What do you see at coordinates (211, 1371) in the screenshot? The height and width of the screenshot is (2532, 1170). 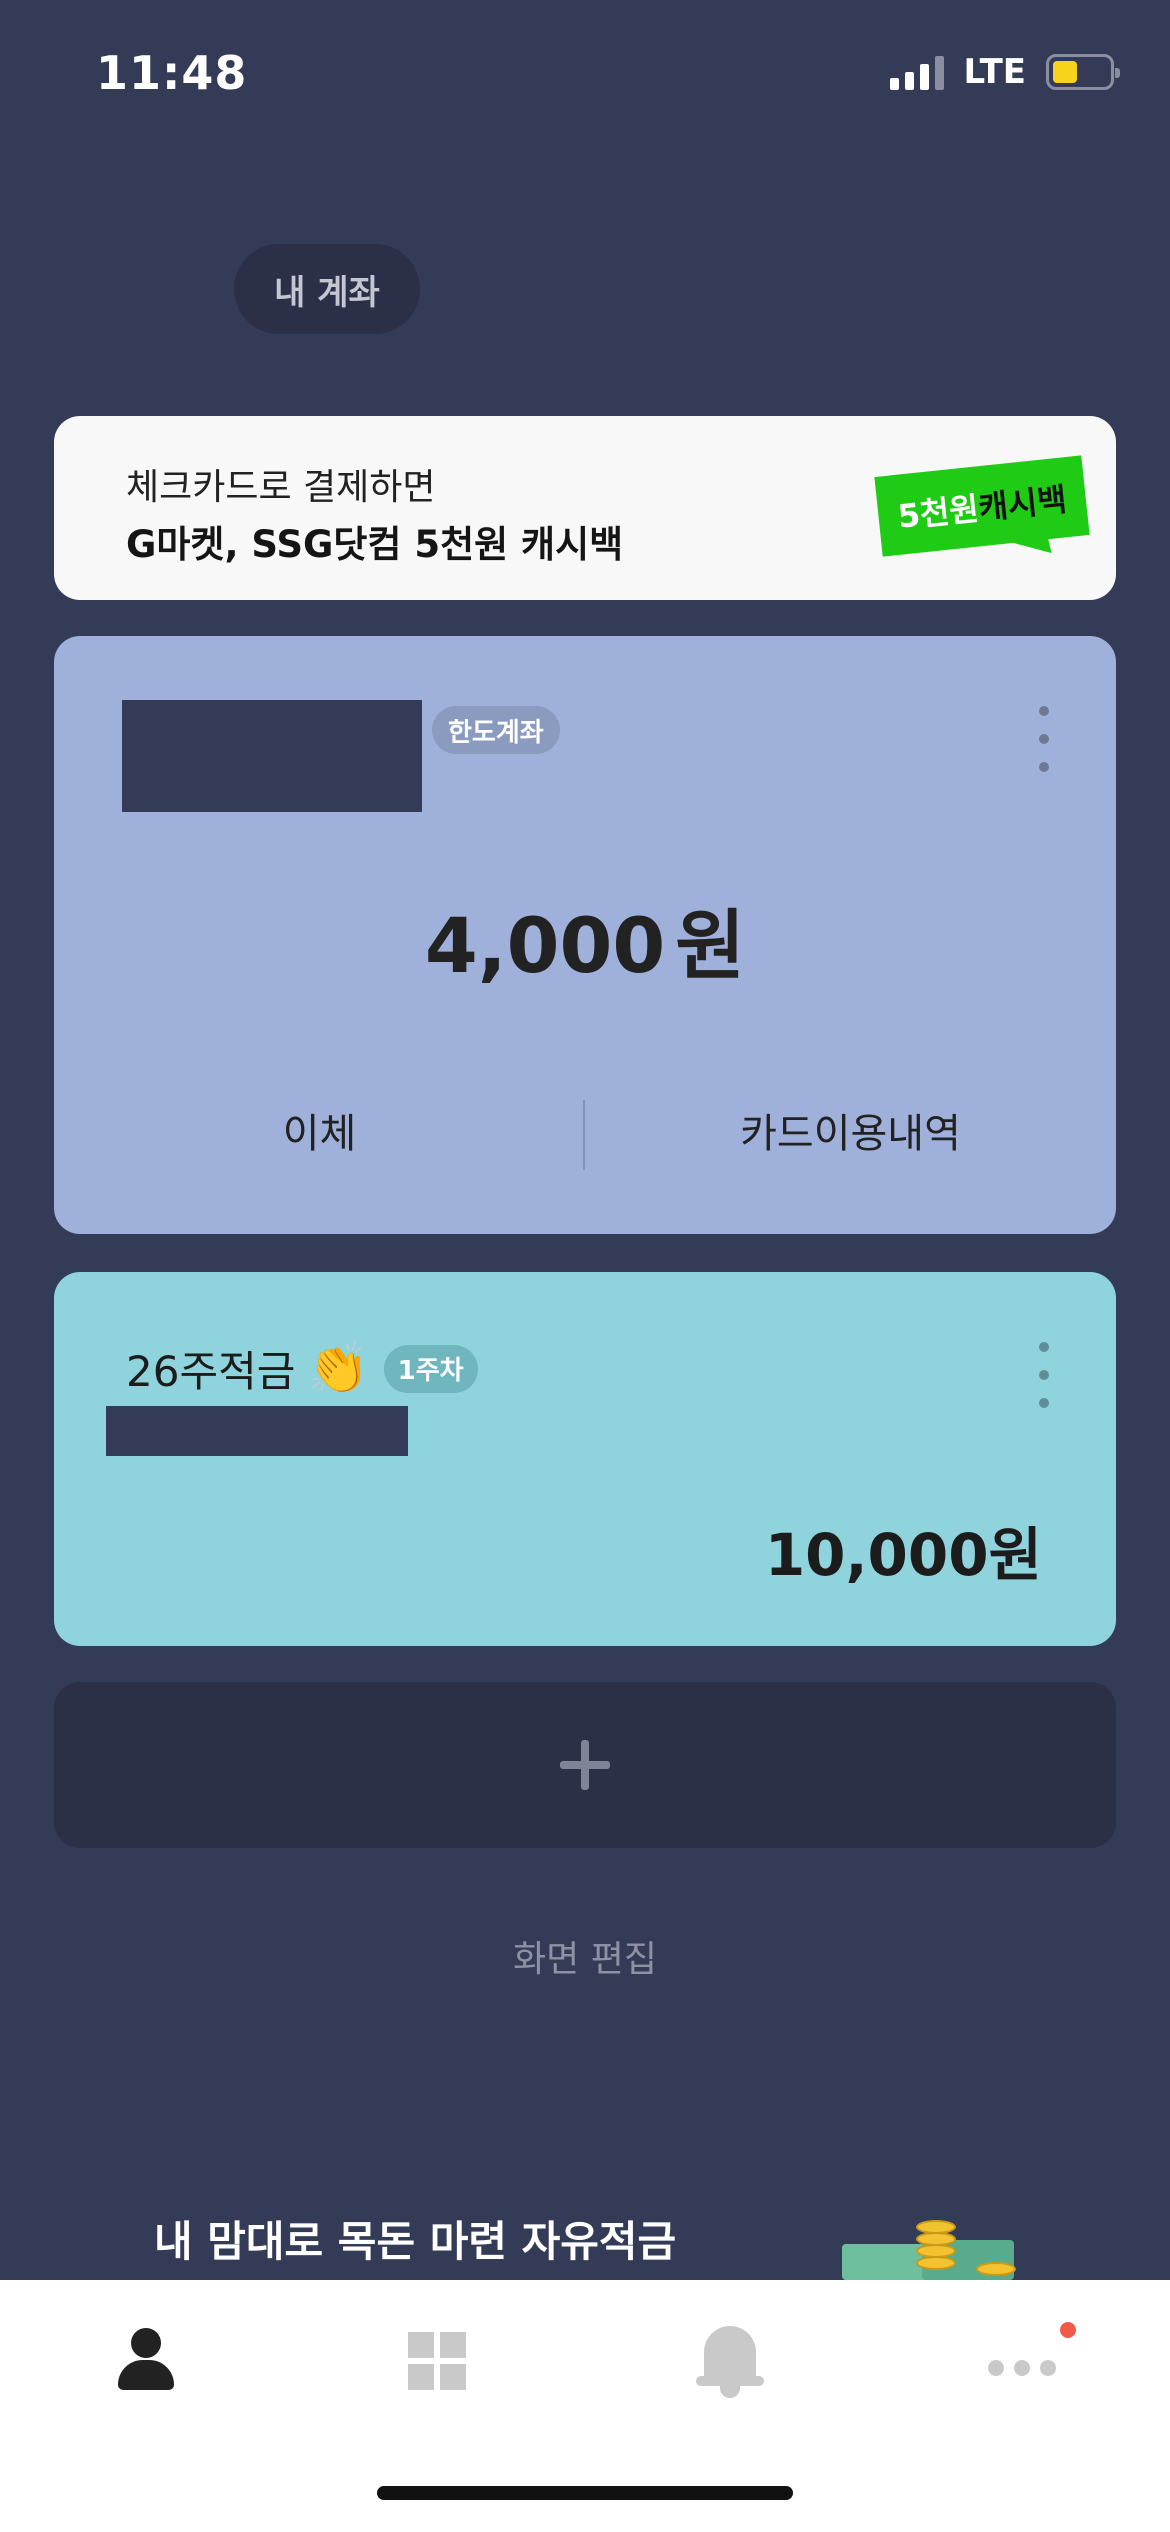 I see `savings-title: 26주적금` at bounding box center [211, 1371].